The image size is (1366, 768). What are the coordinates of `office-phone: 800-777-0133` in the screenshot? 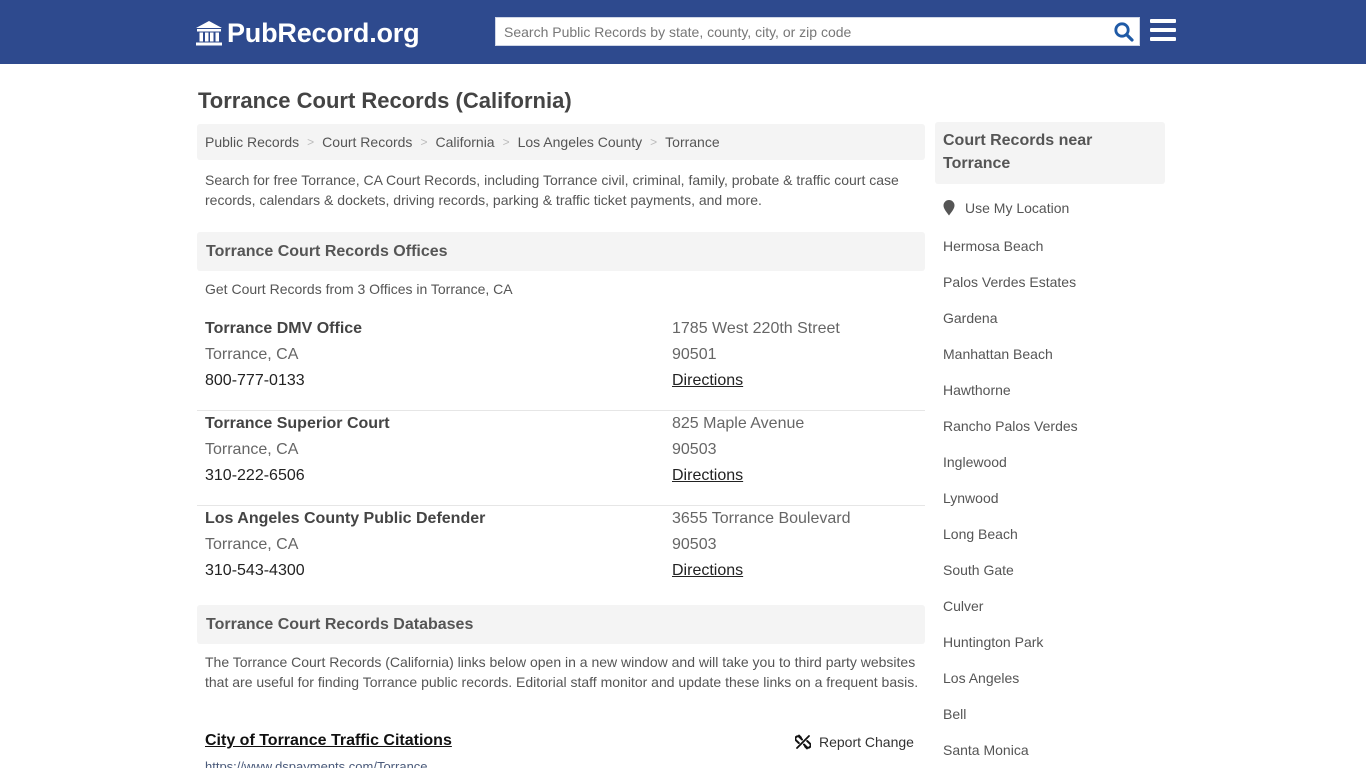 It's located at (255, 380).